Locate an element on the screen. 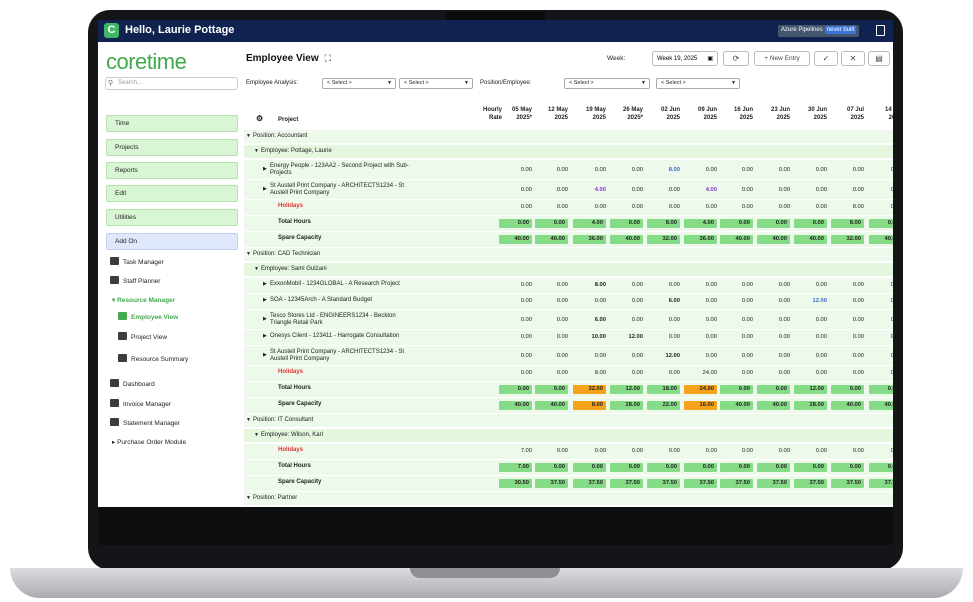  sidebar-item-statement-manager: Statement Manager is located at coordinates (145, 422).